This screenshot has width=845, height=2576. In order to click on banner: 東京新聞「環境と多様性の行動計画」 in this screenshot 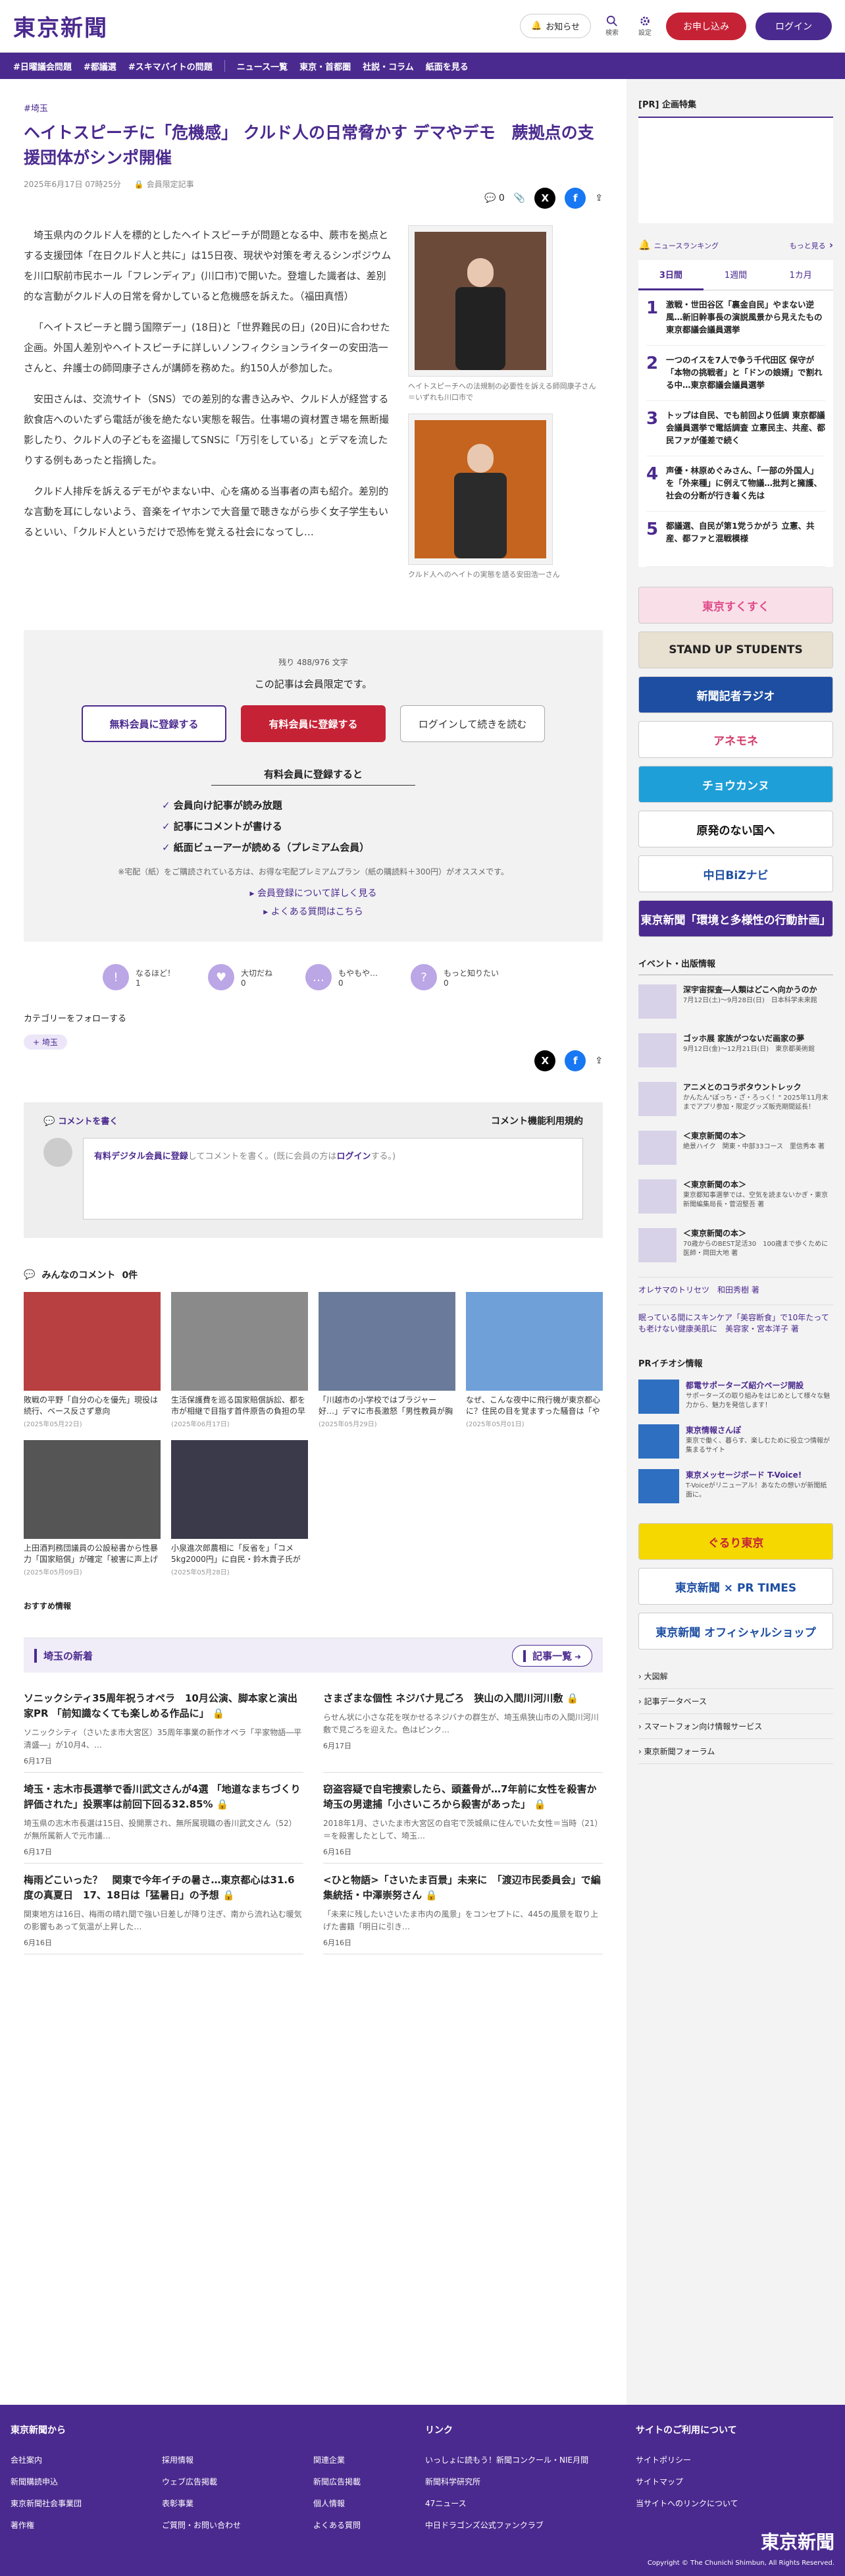, I will do `click(736, 919)`.